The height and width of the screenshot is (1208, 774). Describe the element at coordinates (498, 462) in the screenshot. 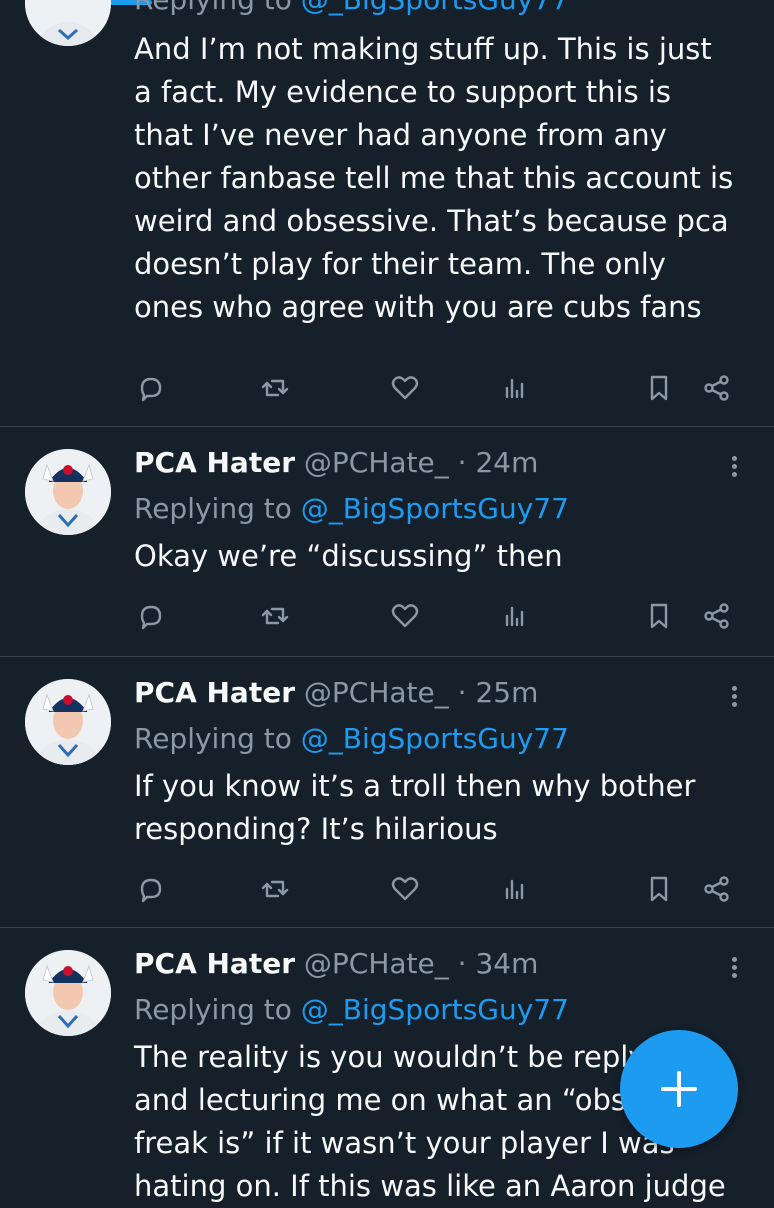

I see `timestamp: · 24m` at that location.